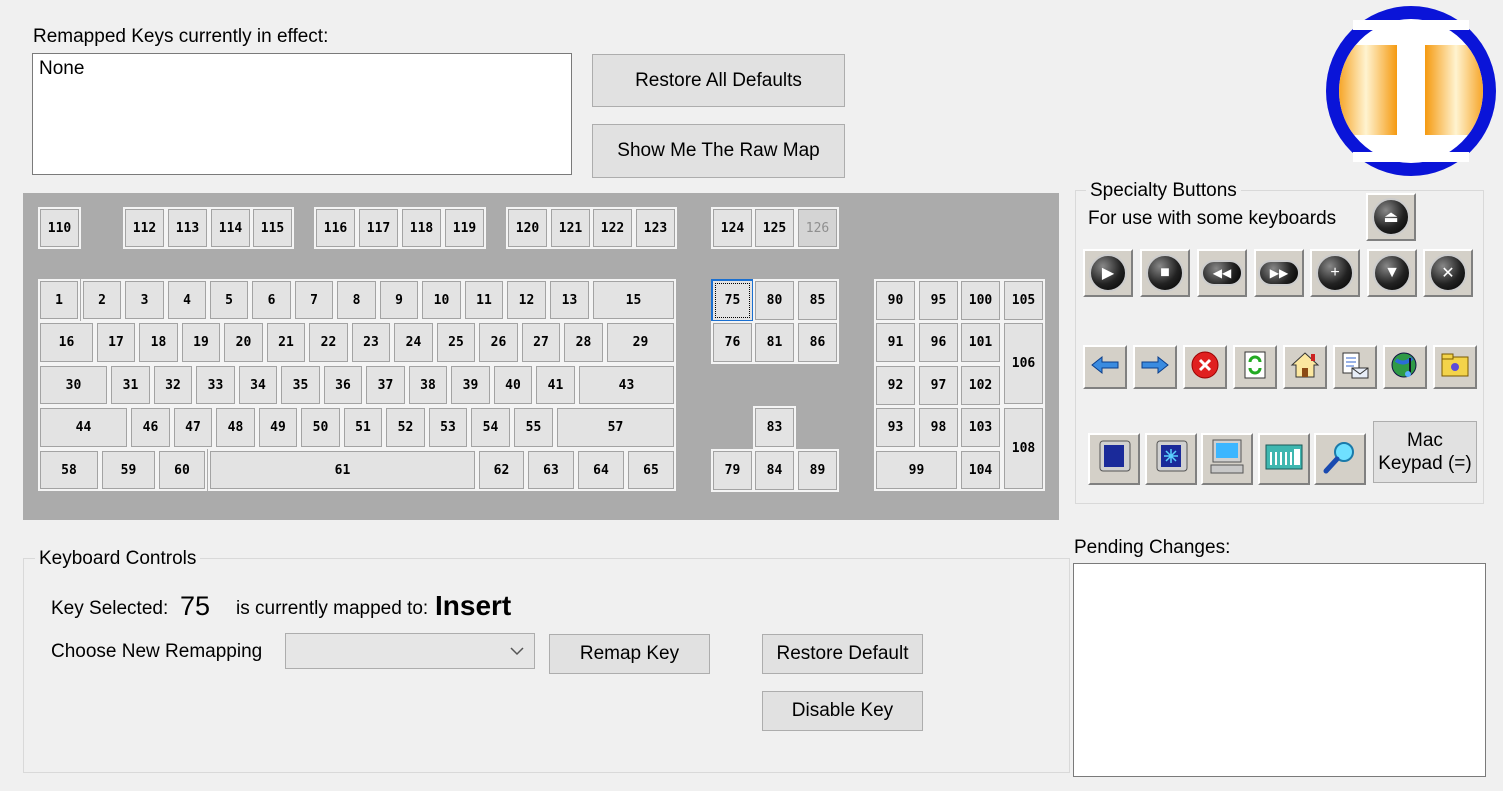 This screenshot has width=1503, height=791. I want to click on key-79: 79, so click(732, 470).